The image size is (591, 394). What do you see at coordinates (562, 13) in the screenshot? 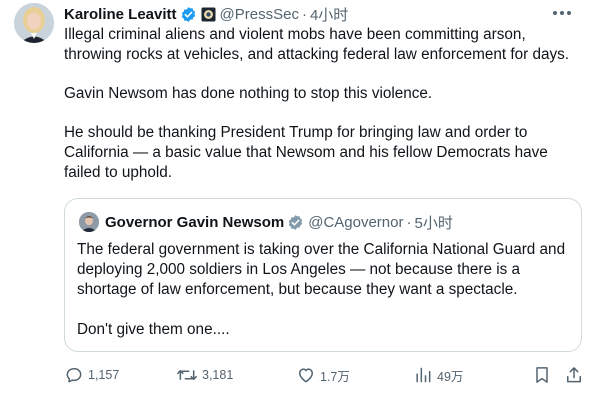
I see `more-icon` at bounding box center [562, 13].